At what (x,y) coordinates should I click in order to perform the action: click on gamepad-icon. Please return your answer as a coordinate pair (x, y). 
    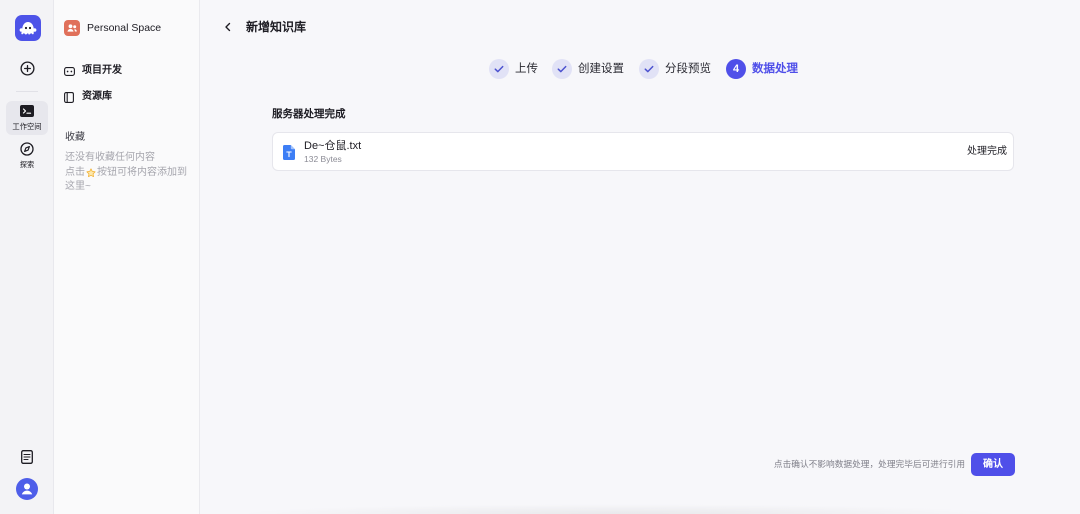
    Looking at the image, I should click on (69, 71).